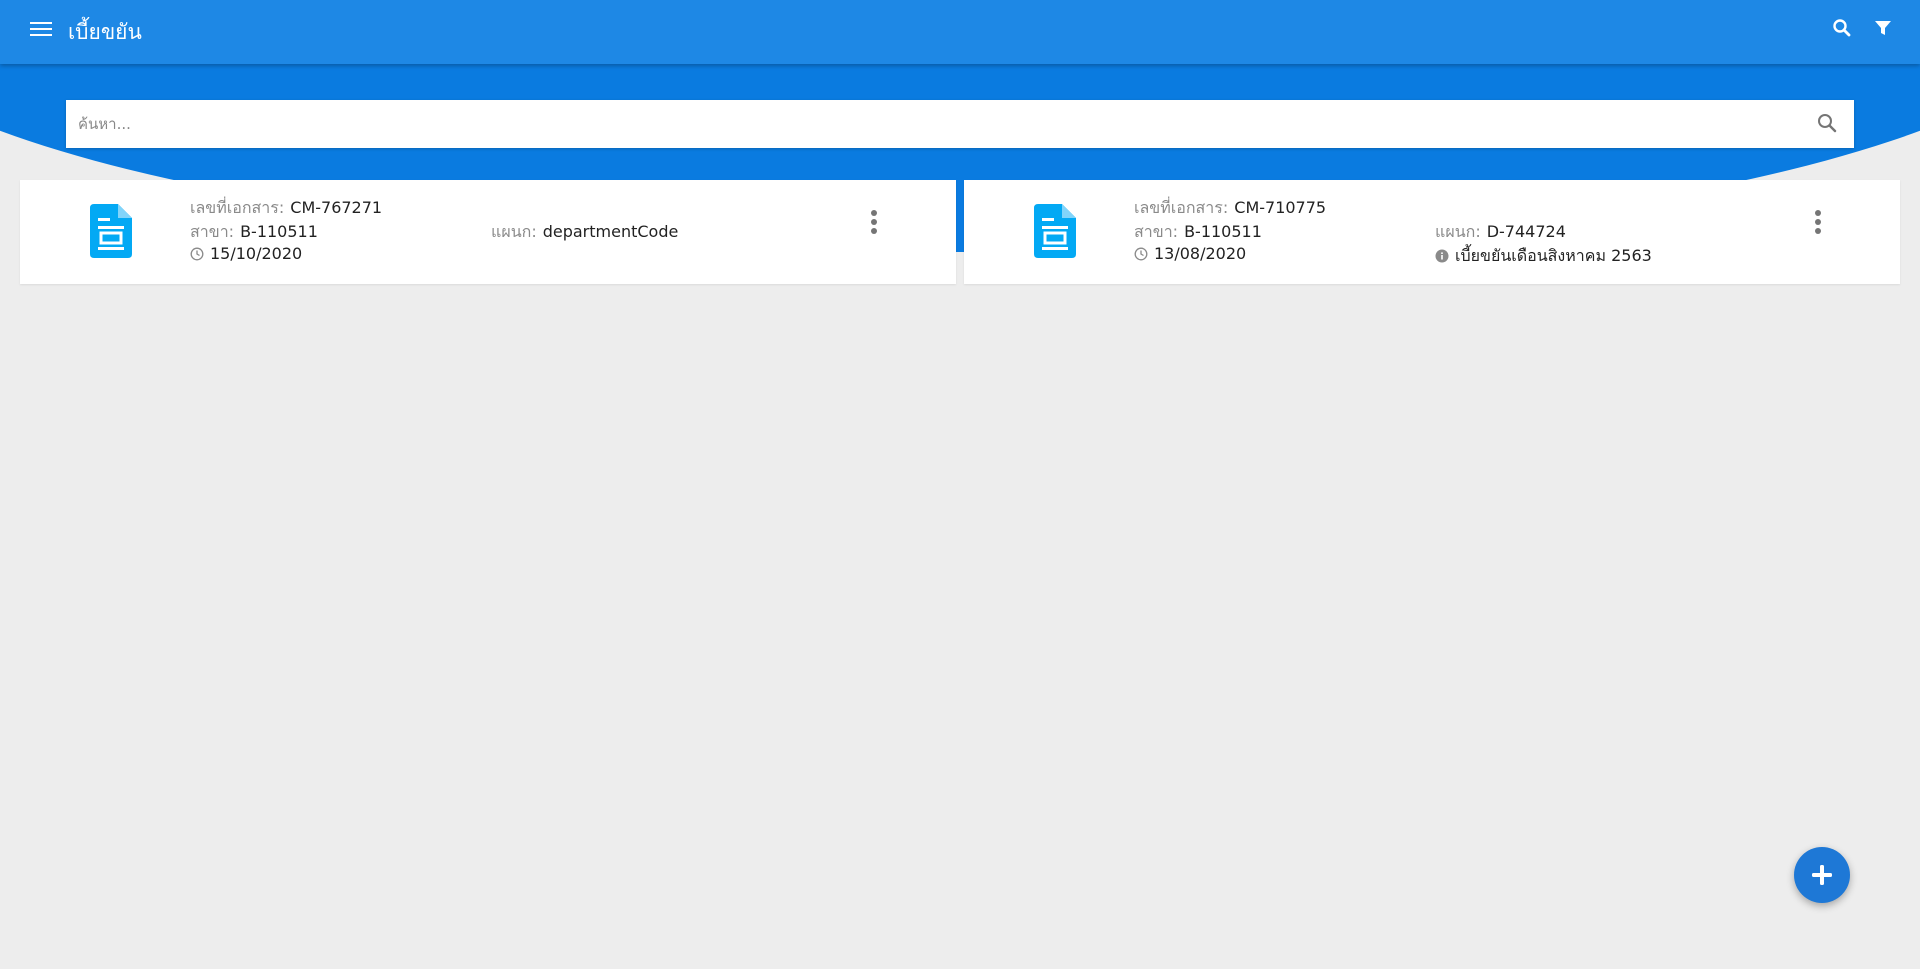  Describe the element at coordinates (1526, 231) in the screenshot. I see `department-value: D-744724` at that location.